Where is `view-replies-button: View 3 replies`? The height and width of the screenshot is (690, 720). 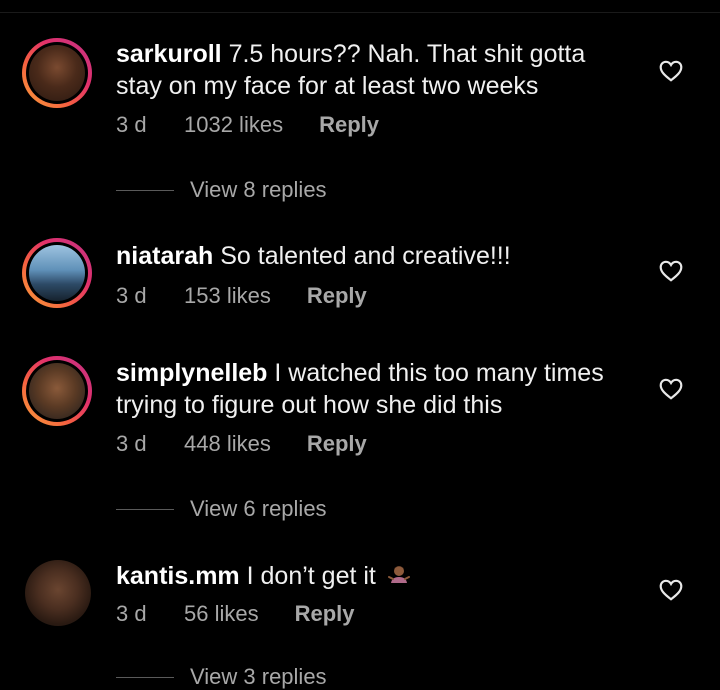
view-replies-button: View 3 replies is located at coordinates (221, 677).